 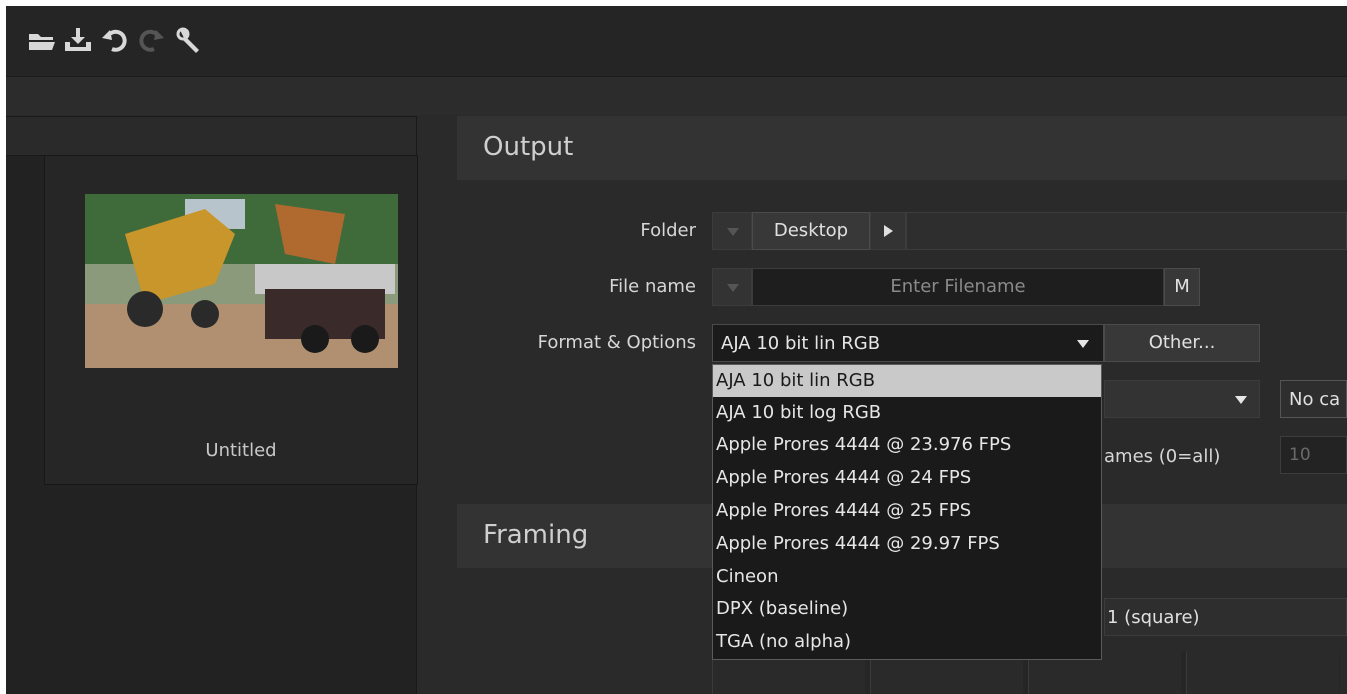 What do you see at coordinates (676, 41) in the screenshot?
I see `toolbar` at bounding box center [676, 41].